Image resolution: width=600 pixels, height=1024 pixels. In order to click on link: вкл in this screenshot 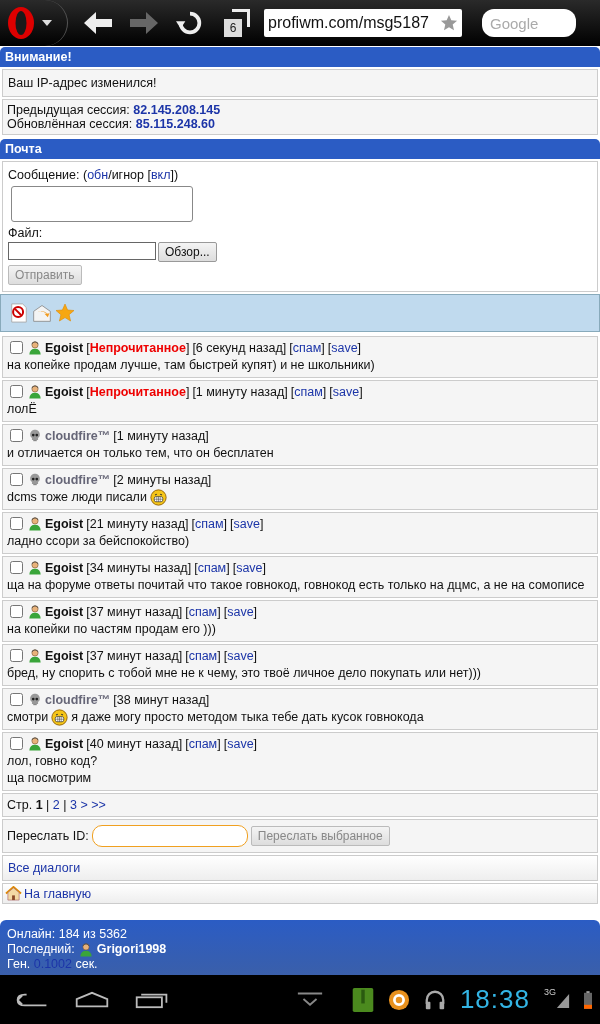, I will do `click(160, 175)`.